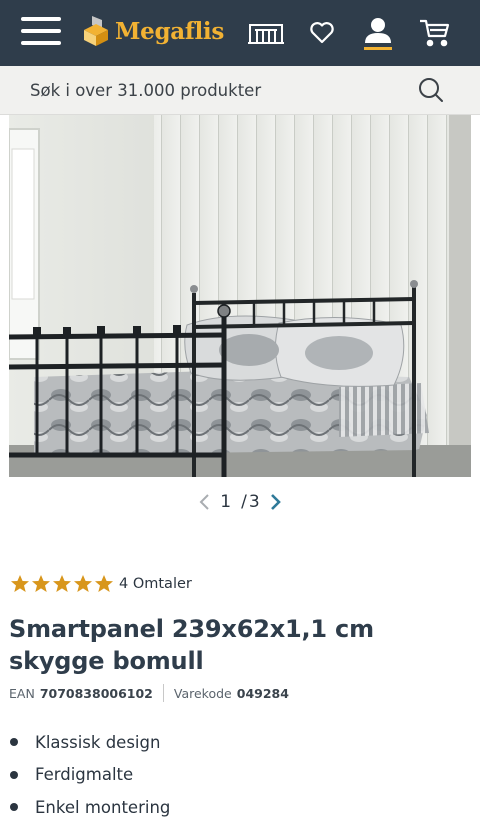 The image size is (480, 828). What do you see at coordinates (226, 502) in the screenshot?
I see `current-image-number: 1` at bounding box center [226, 502].